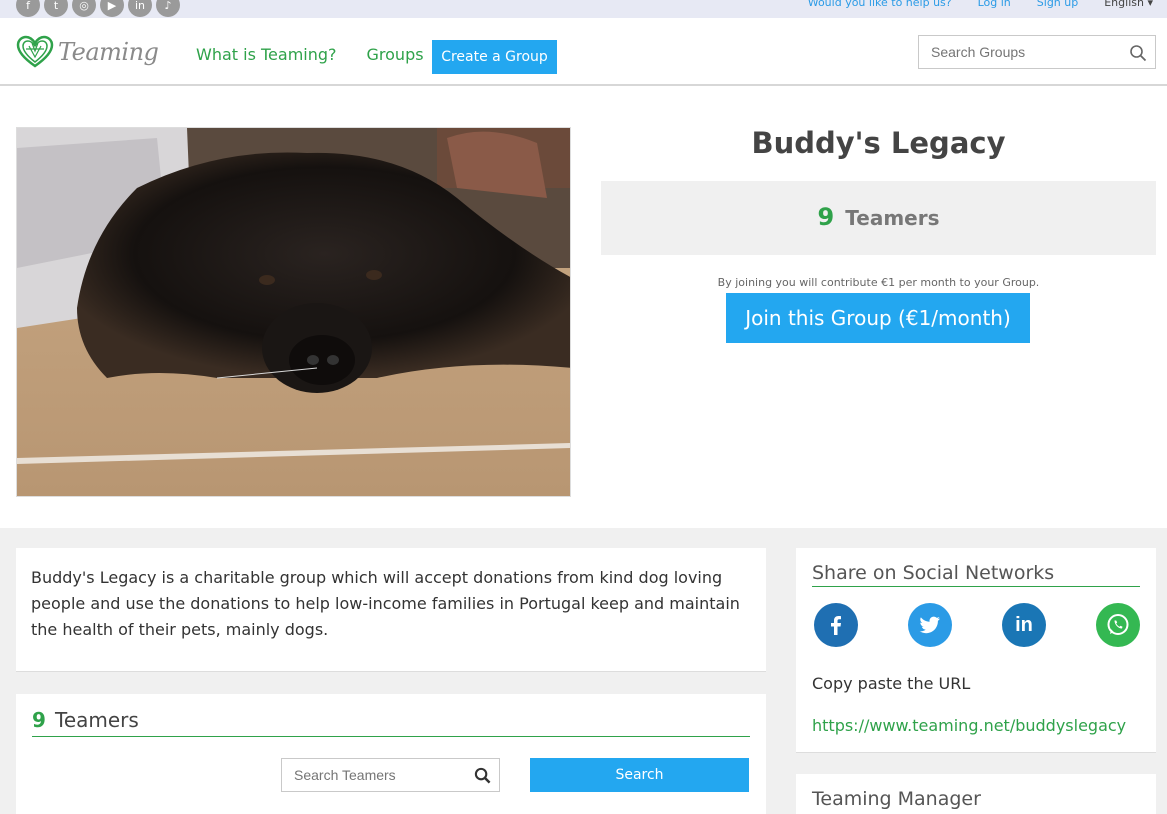  What do you see at coordinates (97, 720) in the screenshot?
I see `teamers-card-label: Teamers` at bounding box center [97, 720].